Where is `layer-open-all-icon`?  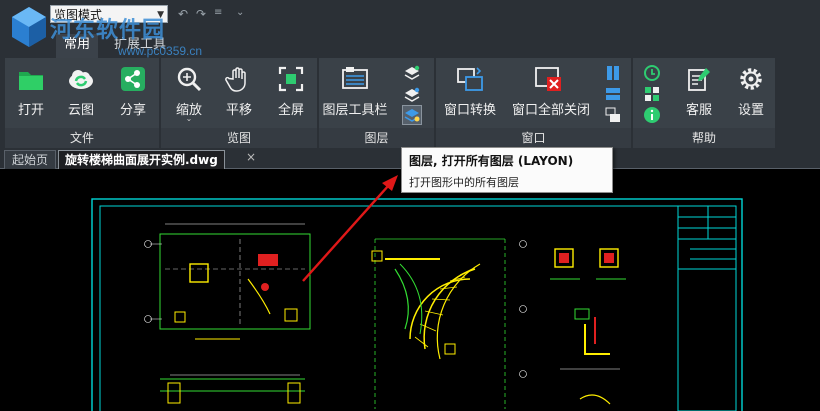 layer-open-all-icon is located at coordinates (412, 115).